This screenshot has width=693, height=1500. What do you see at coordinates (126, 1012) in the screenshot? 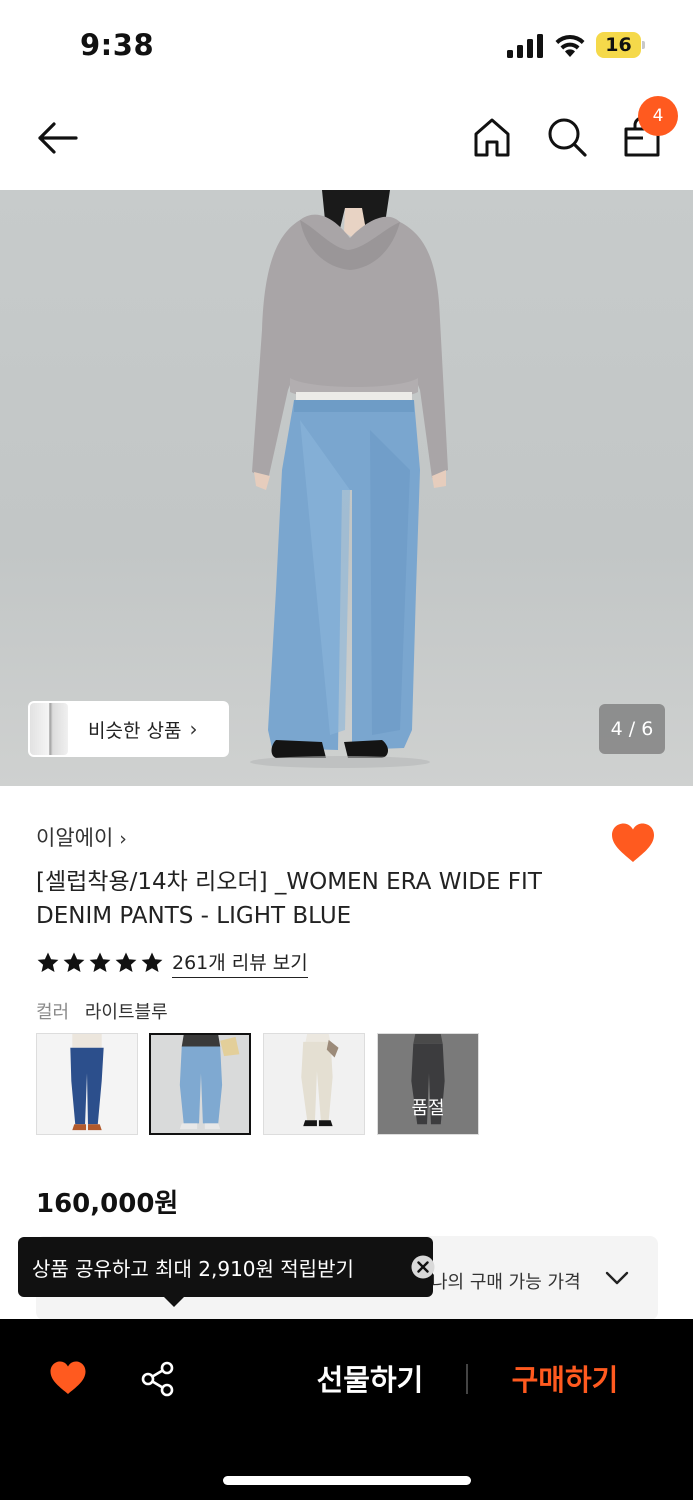
I see `selected-color-name: 라이트블루` at bounding box center [126, 1012].